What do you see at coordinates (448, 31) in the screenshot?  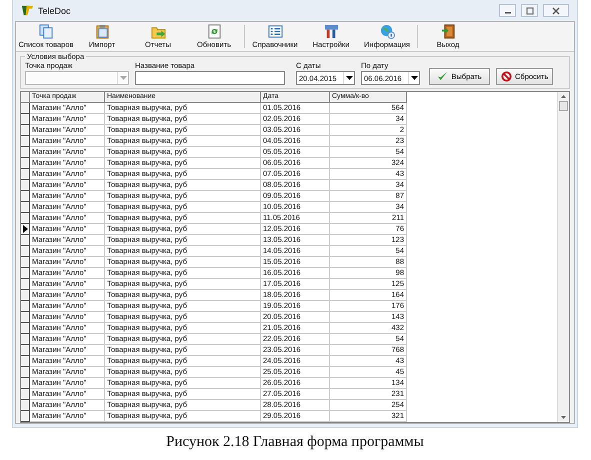 I see `door-icon` at bounding box center [448, 31].